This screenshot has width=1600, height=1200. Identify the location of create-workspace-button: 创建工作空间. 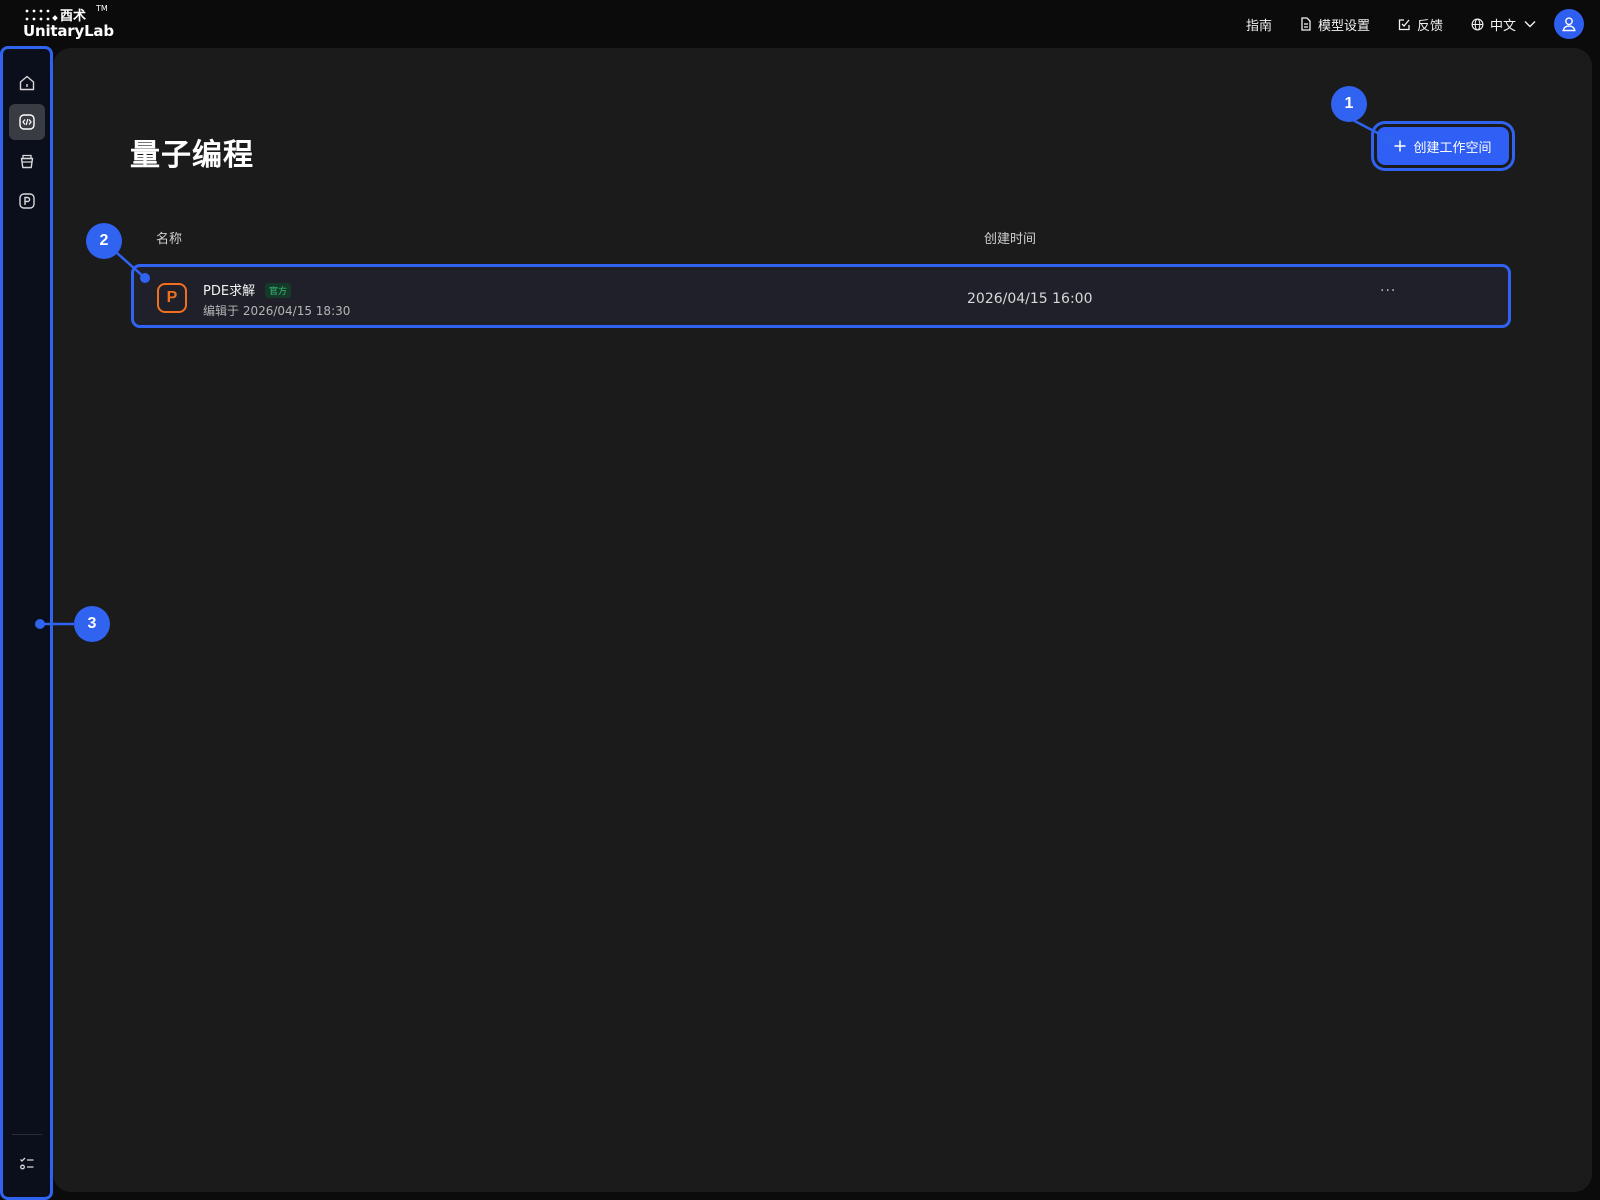
(1443, 146).